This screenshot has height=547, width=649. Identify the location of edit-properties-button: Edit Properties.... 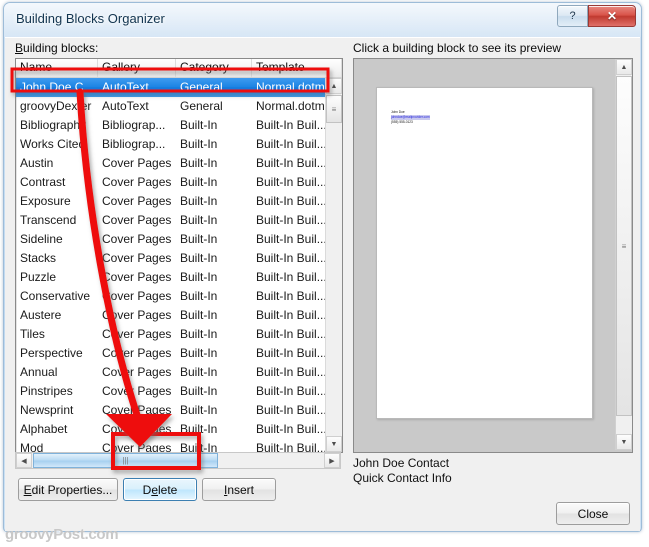
(68, 489).